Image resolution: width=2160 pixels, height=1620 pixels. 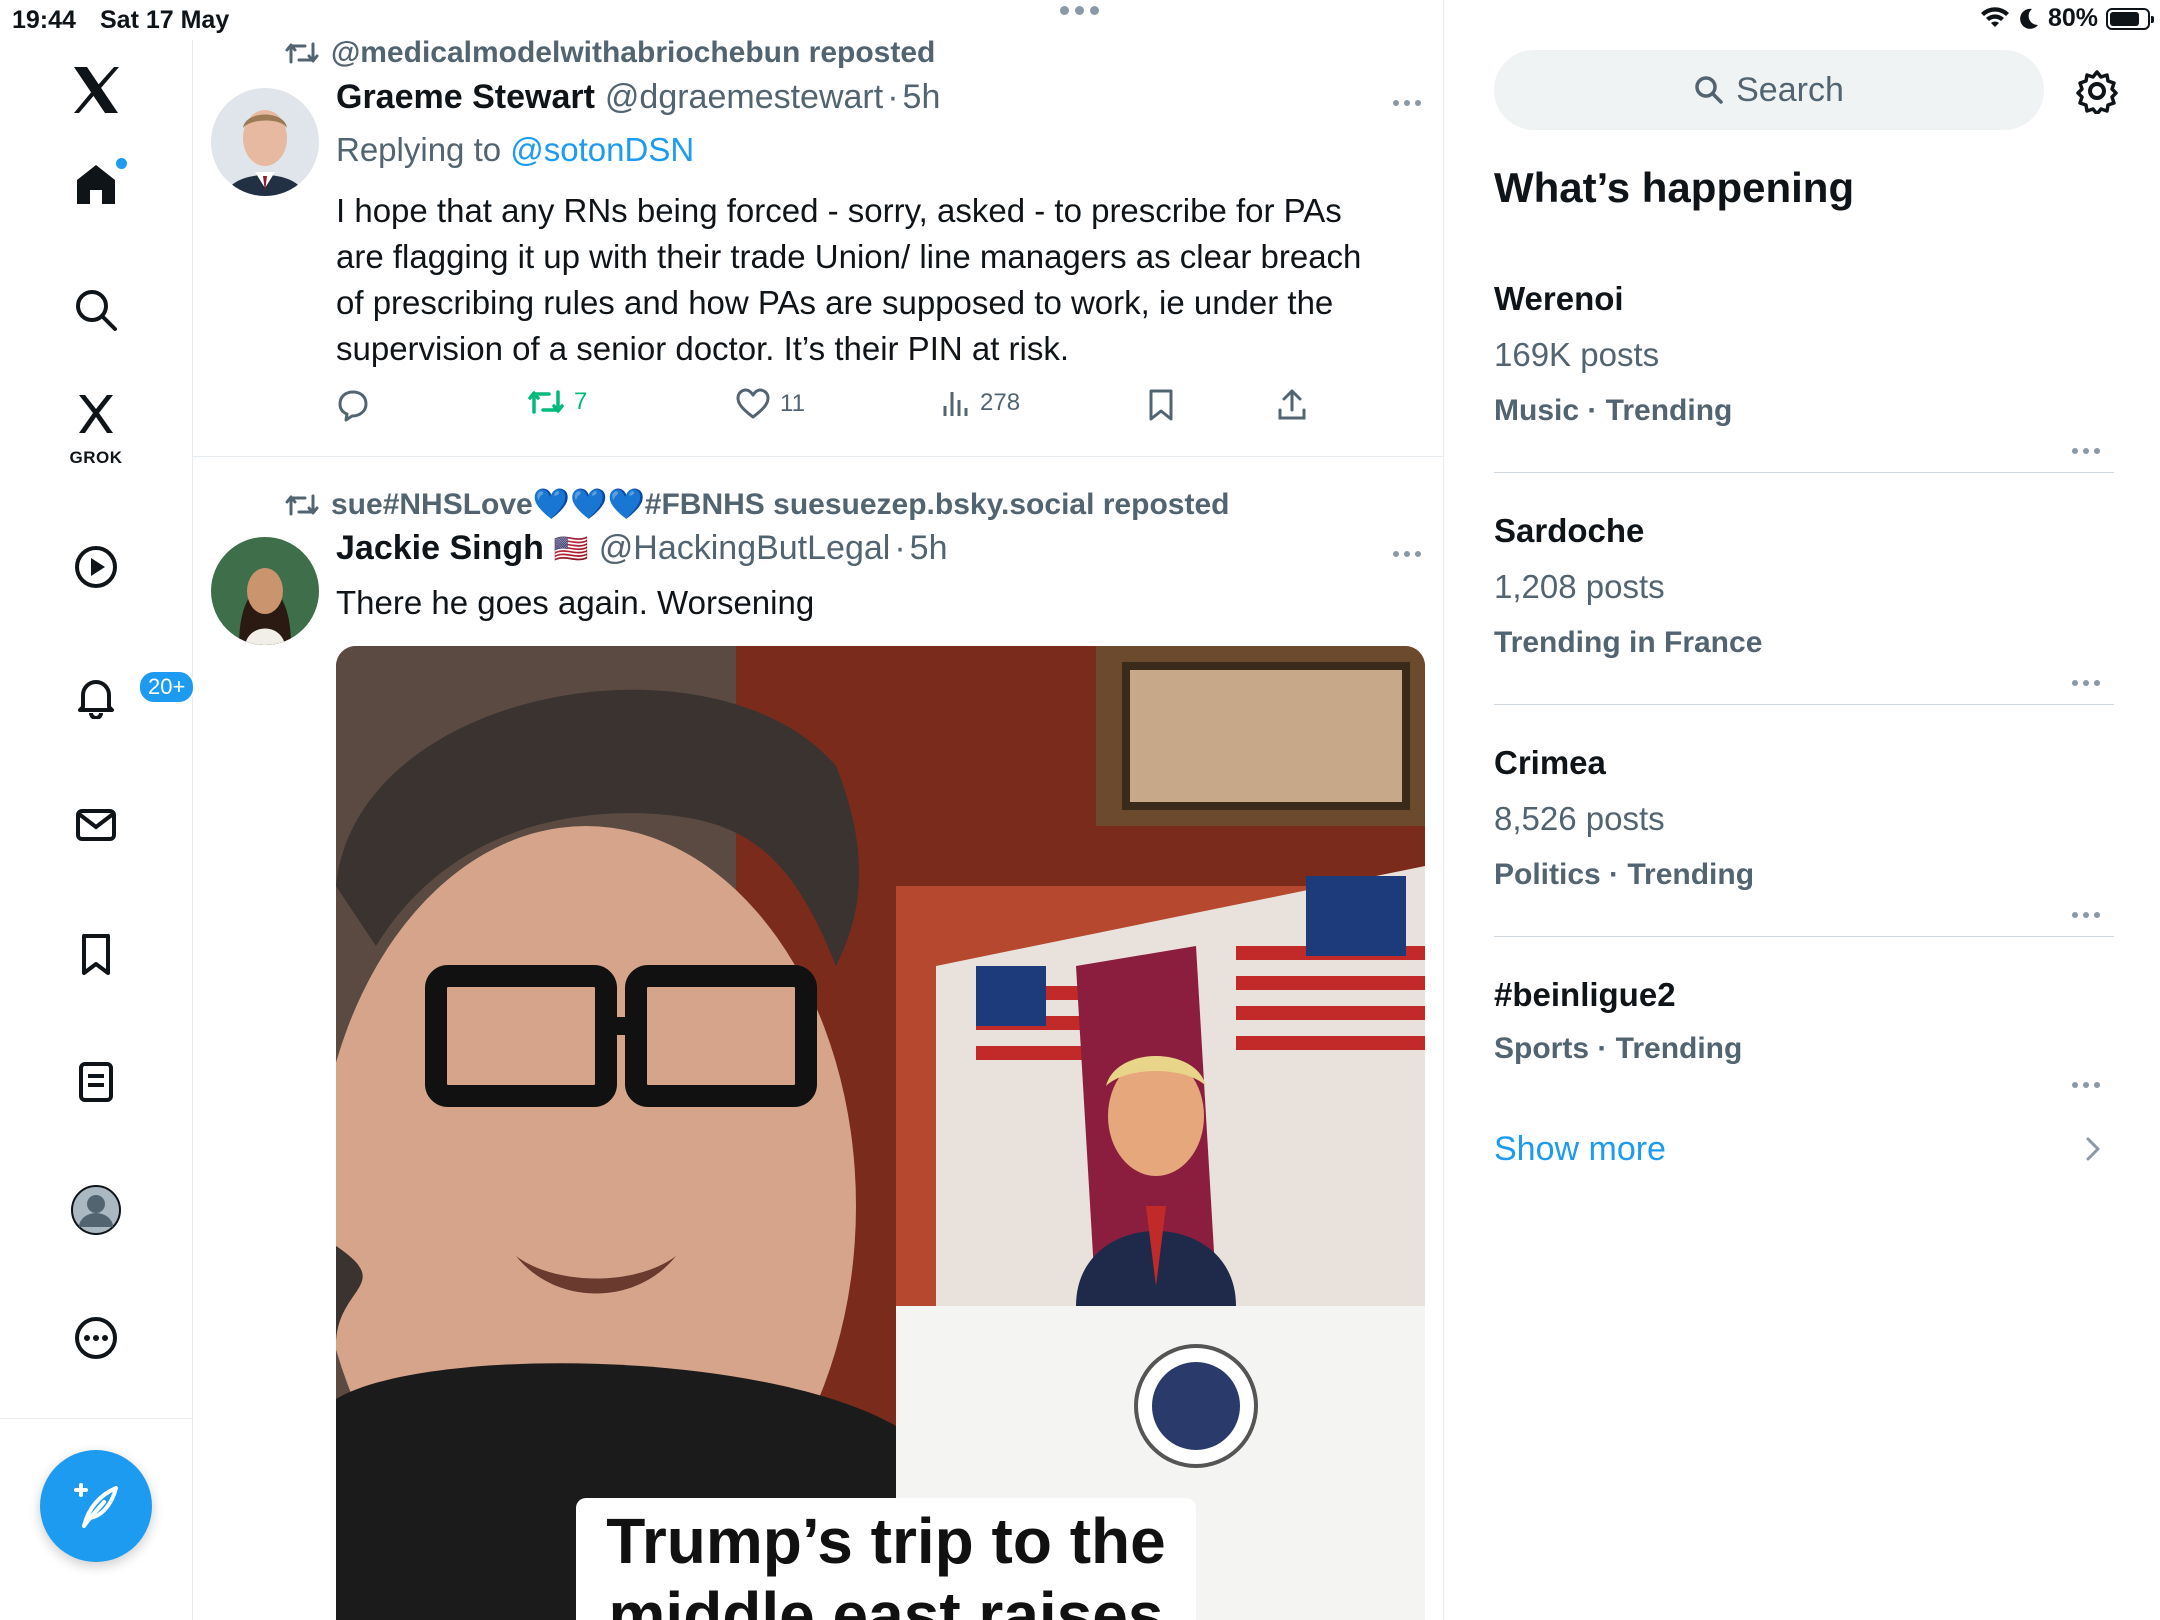 I want to click on reply-icon, so click(x=353, y=406).